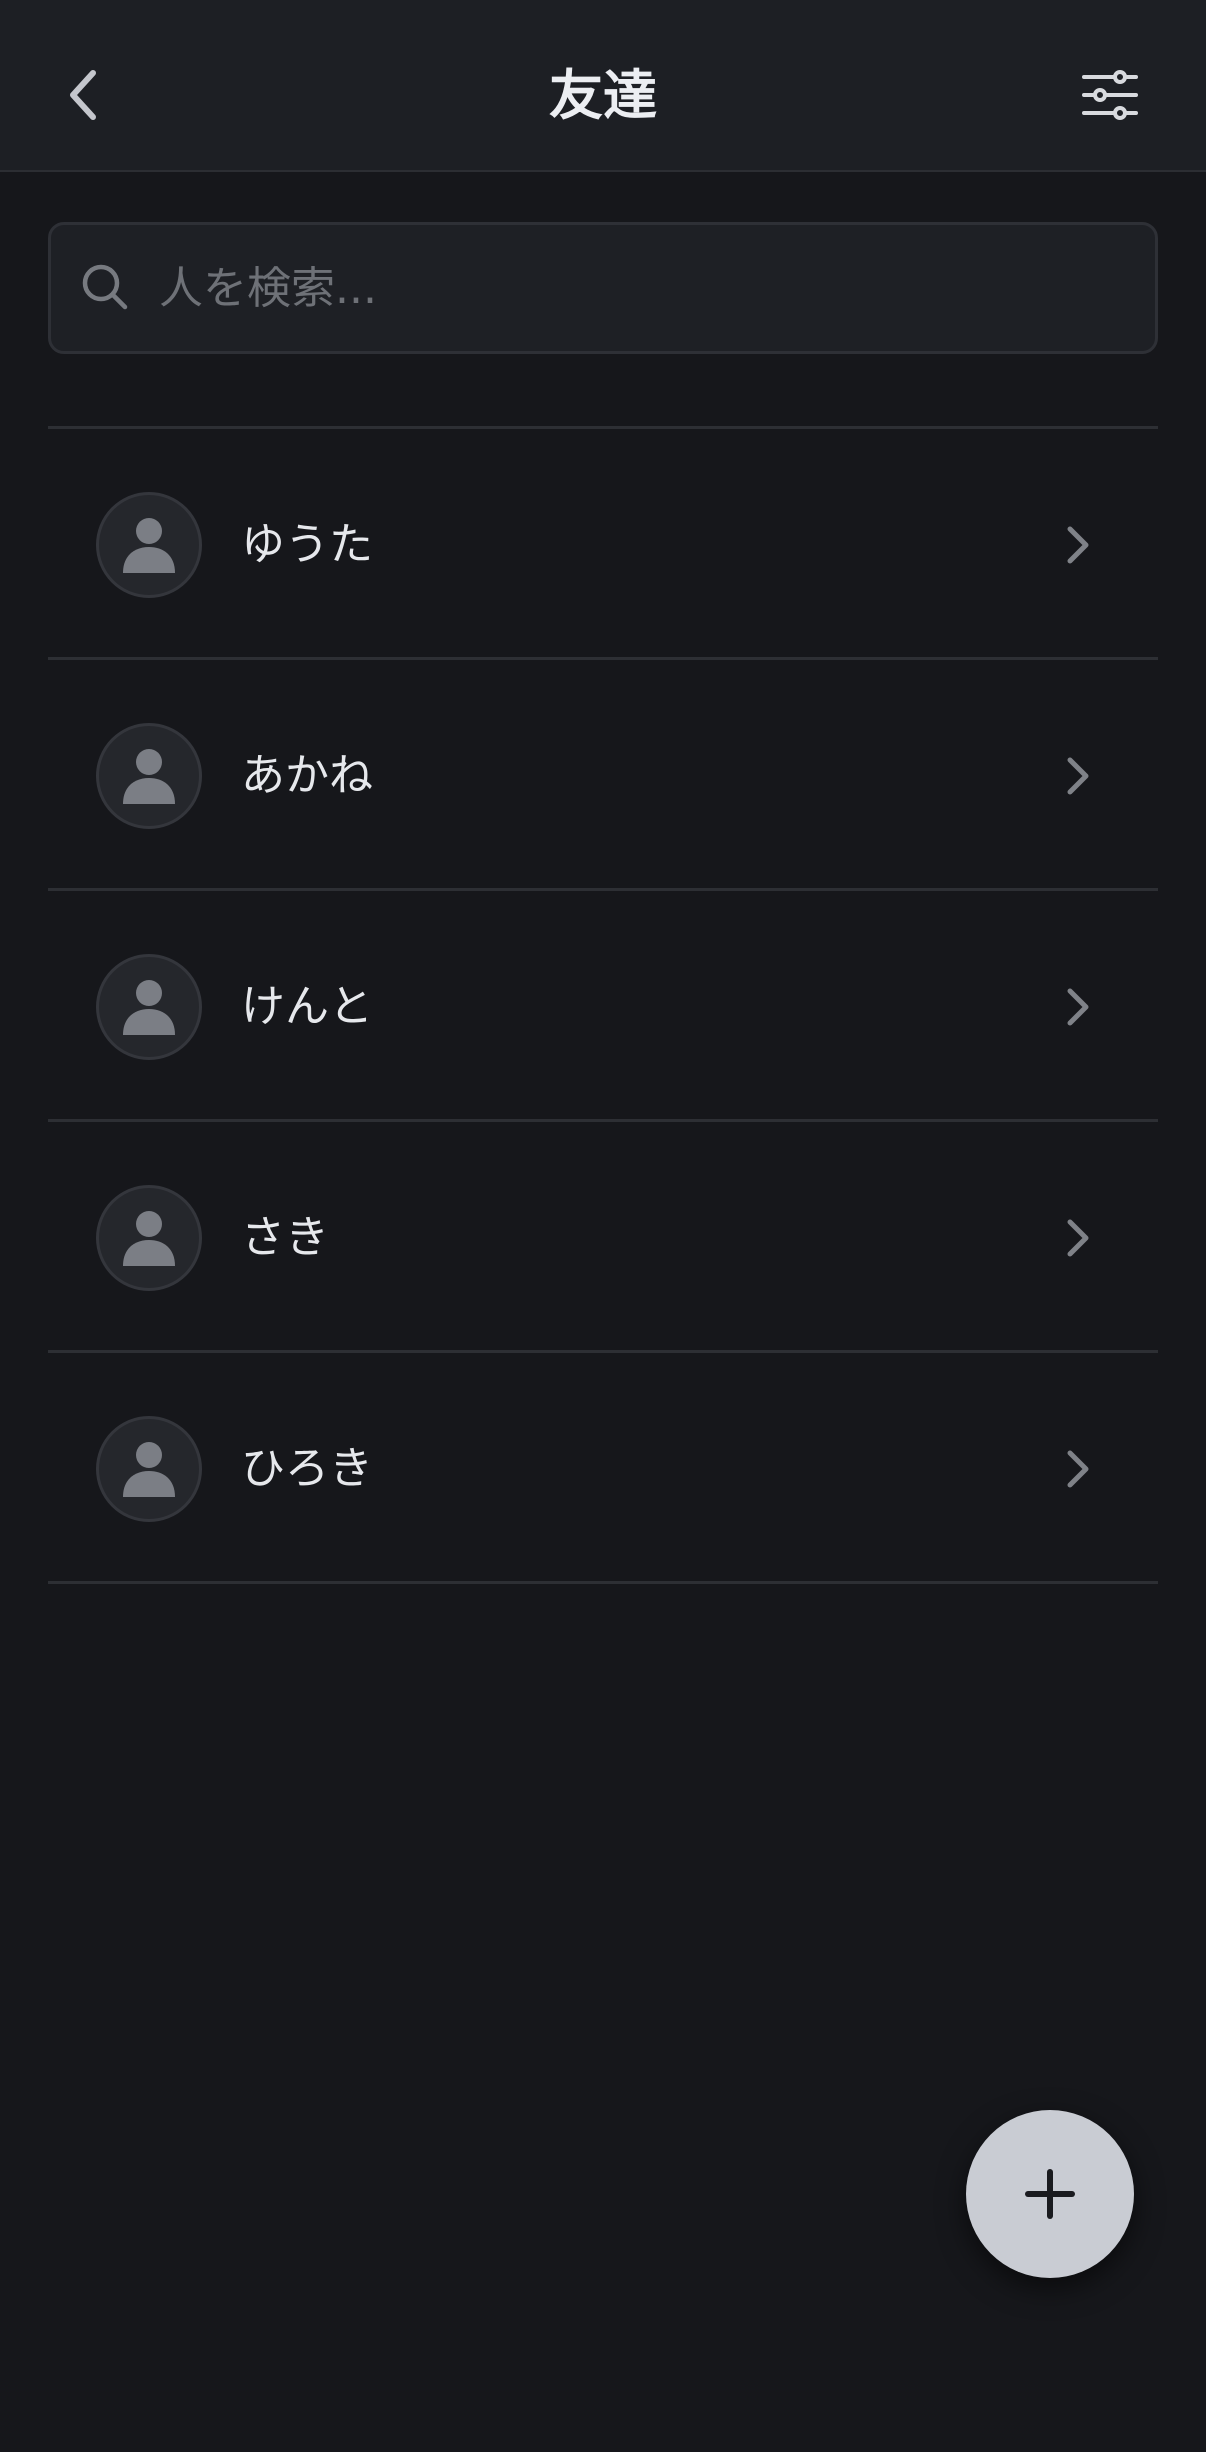  Describe the element at coordinates (307, 544) in the screenshot. I see `friend-name: ゆうた` at that location.